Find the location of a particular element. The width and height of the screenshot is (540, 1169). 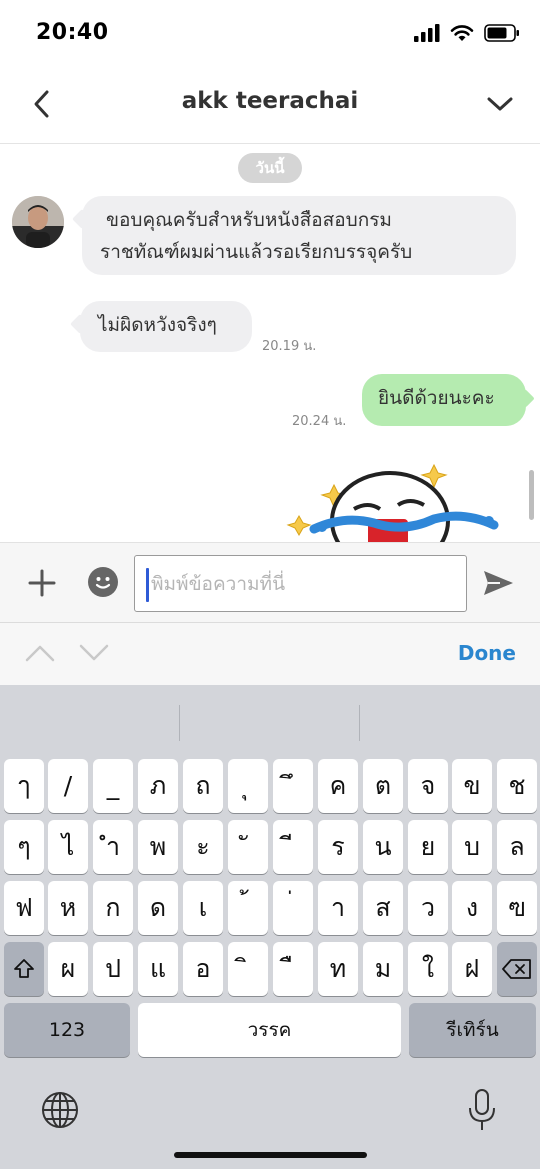

previous-field-button is located at coordinates (40, 653).